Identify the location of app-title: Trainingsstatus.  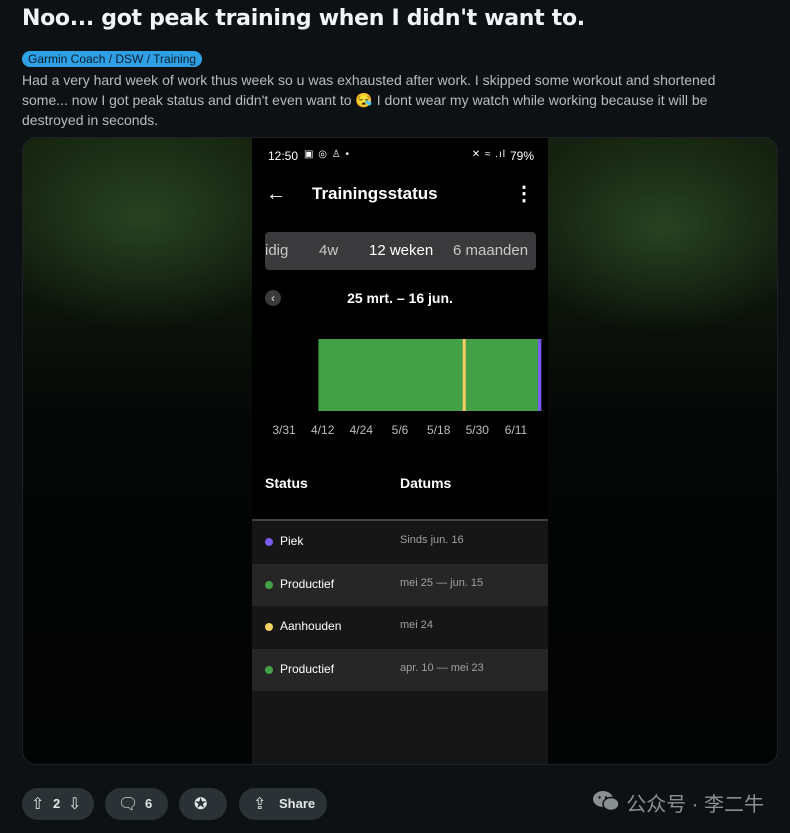
(375, 193).